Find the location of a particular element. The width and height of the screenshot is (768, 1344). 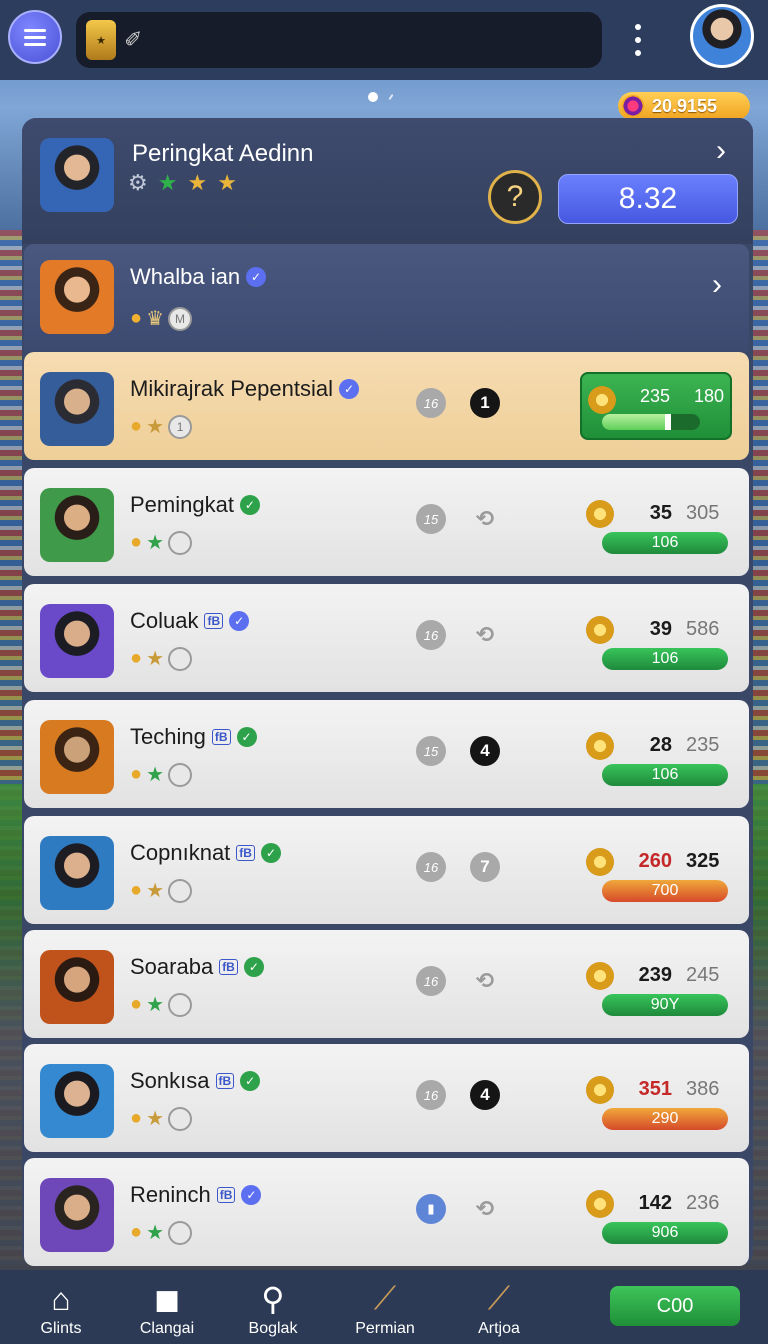

menu-button is located at coordinates (35, 37).